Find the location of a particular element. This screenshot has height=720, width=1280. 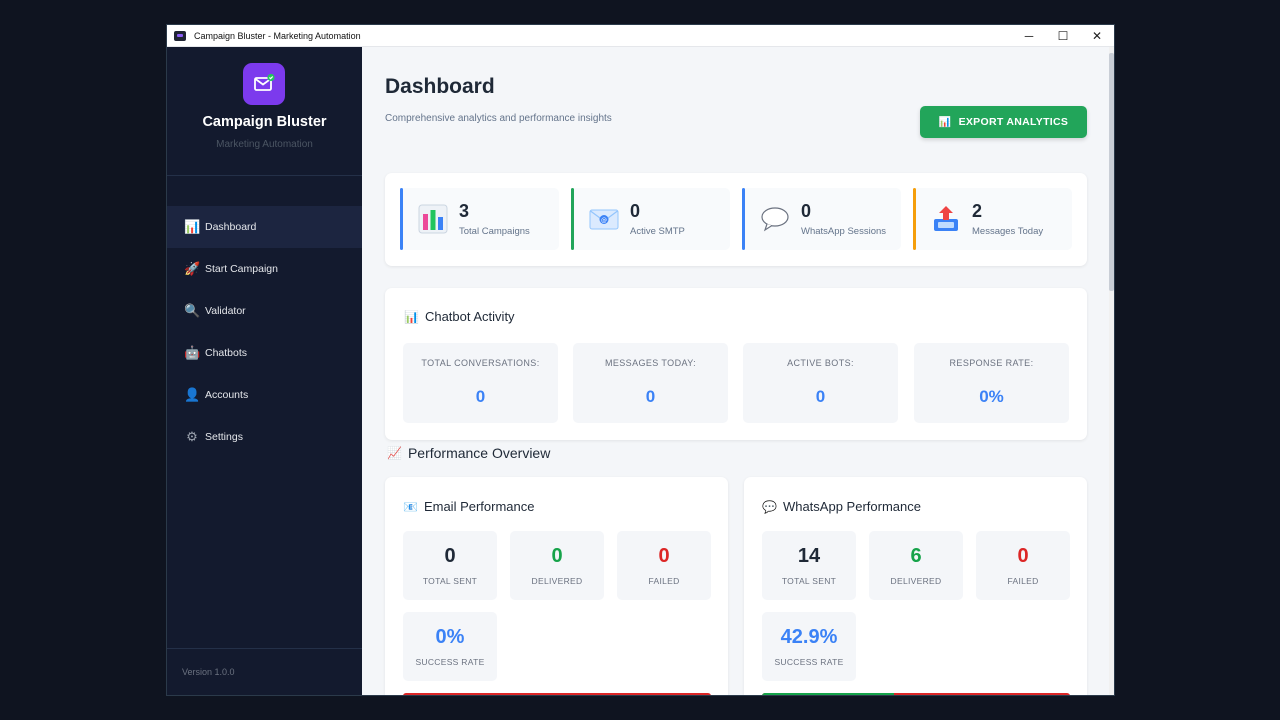

sidebar-item-label: Dashboard is located at coordinates (231, 227).